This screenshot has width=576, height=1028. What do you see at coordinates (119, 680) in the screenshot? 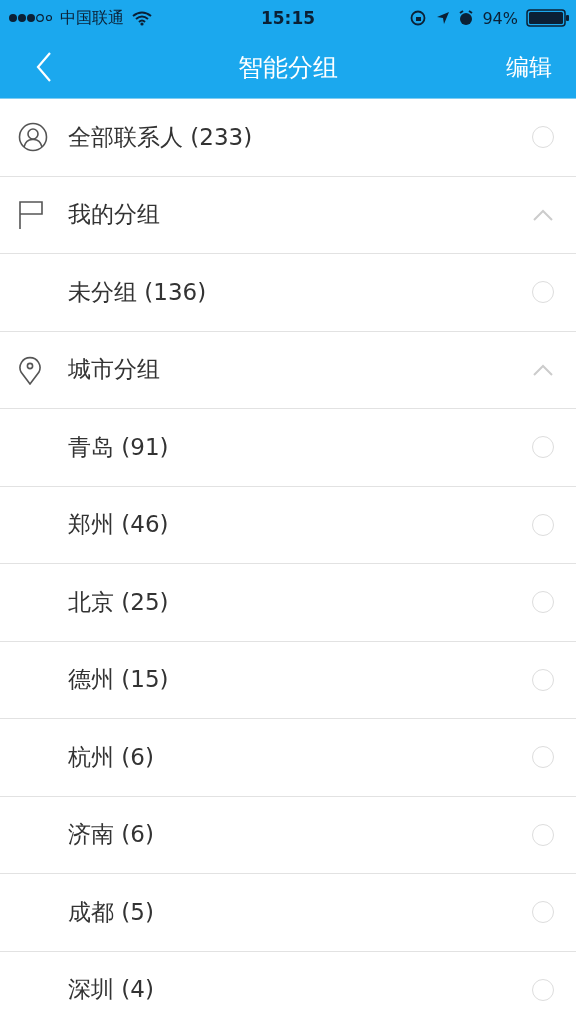
I see `group-name: 德州 (15)` at bounding box center [119, 680].